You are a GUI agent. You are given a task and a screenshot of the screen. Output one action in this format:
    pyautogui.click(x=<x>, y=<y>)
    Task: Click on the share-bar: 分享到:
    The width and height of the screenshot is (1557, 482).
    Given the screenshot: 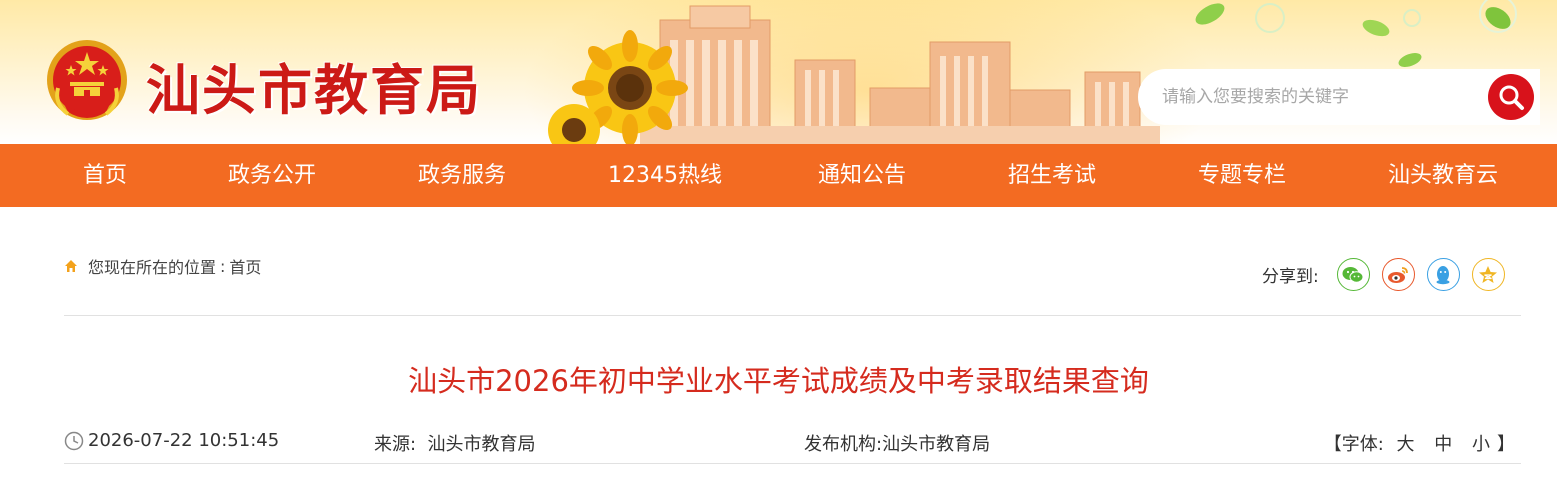 What is the action you would take?
    pyautogui.click(x=1383, y=274)
    